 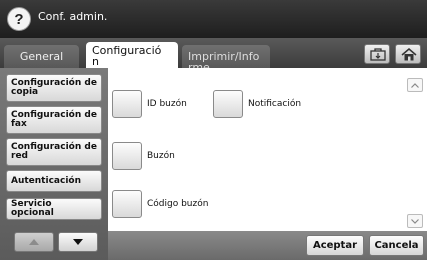 I want to click on document-icon, so click(x=378, y=54).